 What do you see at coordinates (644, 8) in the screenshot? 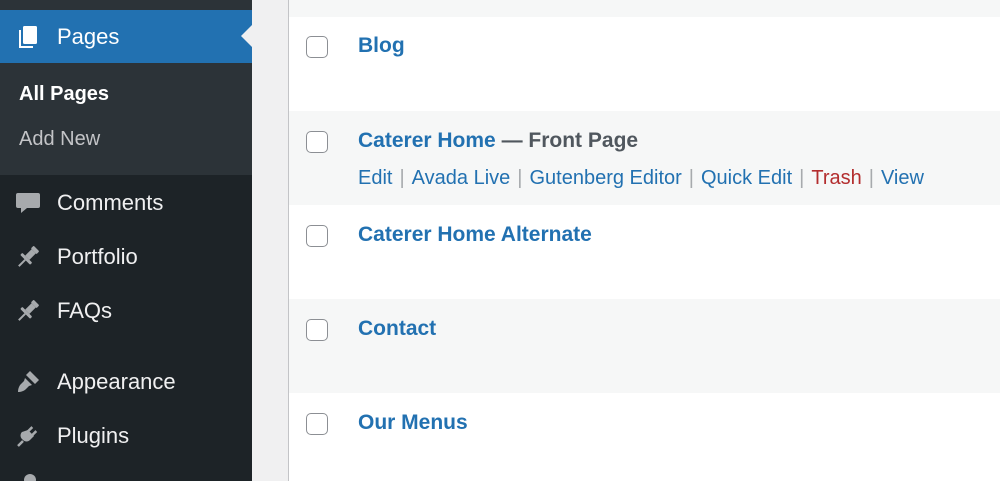
I see `table-row-partial` at bounding box center [644, 8].